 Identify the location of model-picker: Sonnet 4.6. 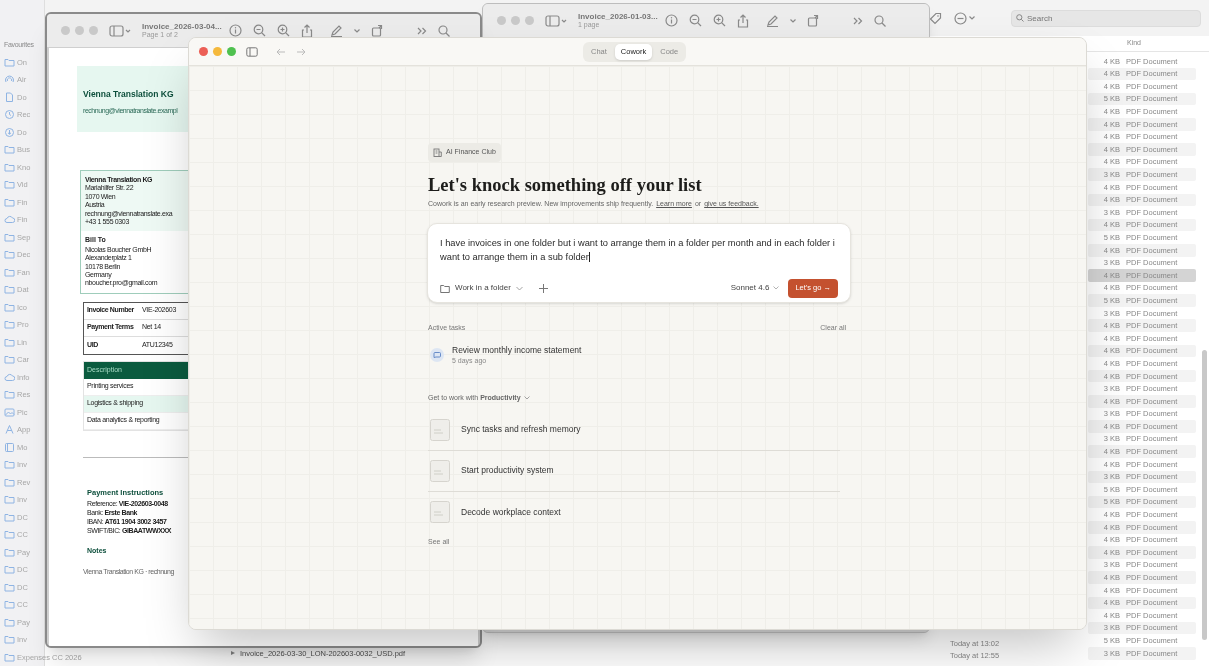
(755, 288).